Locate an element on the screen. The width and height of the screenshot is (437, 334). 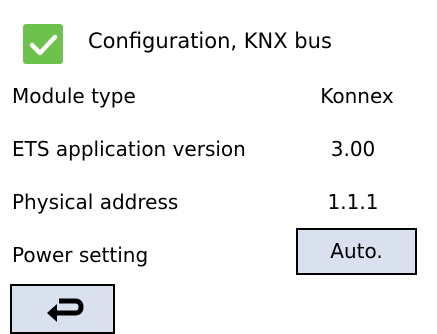
row-ets-version: ETS application version 3.00 is located at coordinates (218, 151).